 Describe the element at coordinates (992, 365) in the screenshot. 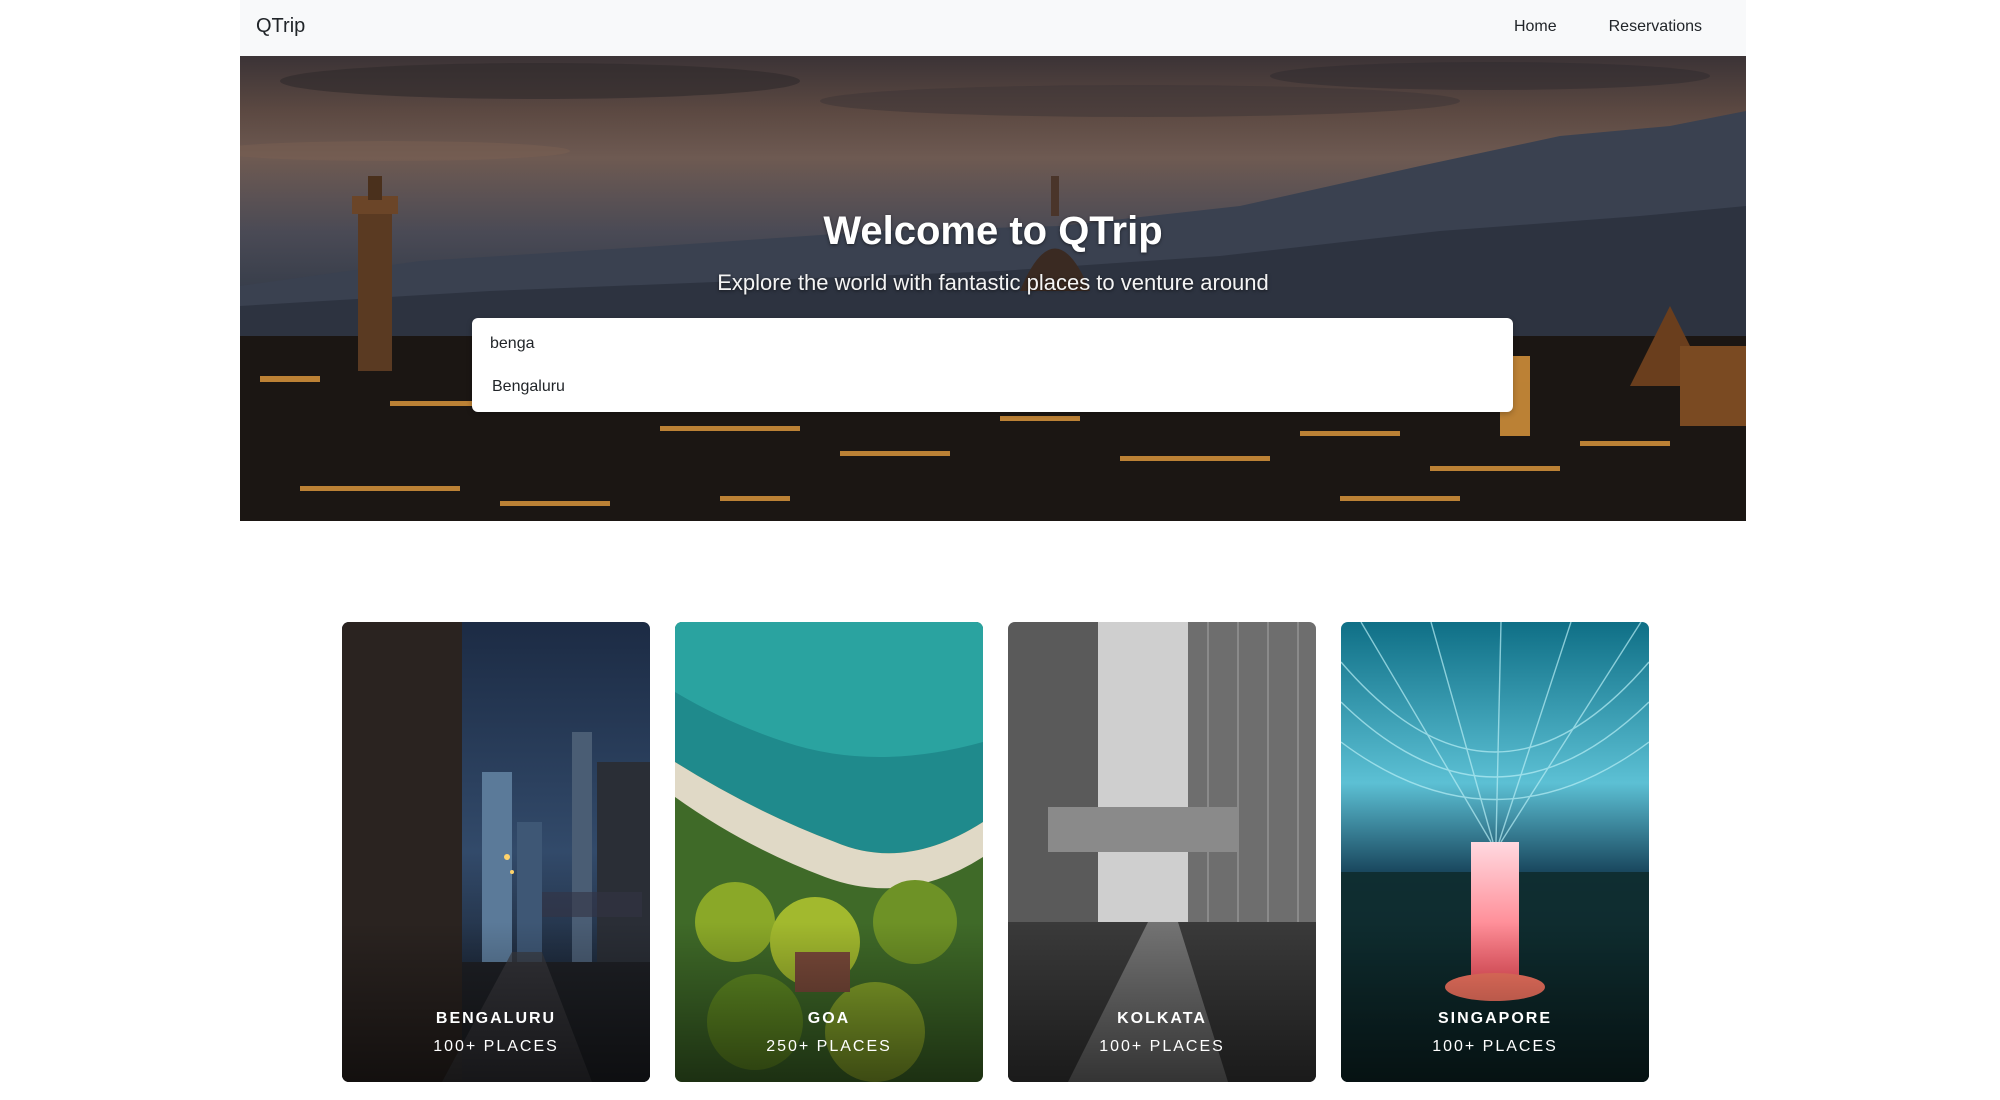

I see `search-box: Bengaluru` at that location.